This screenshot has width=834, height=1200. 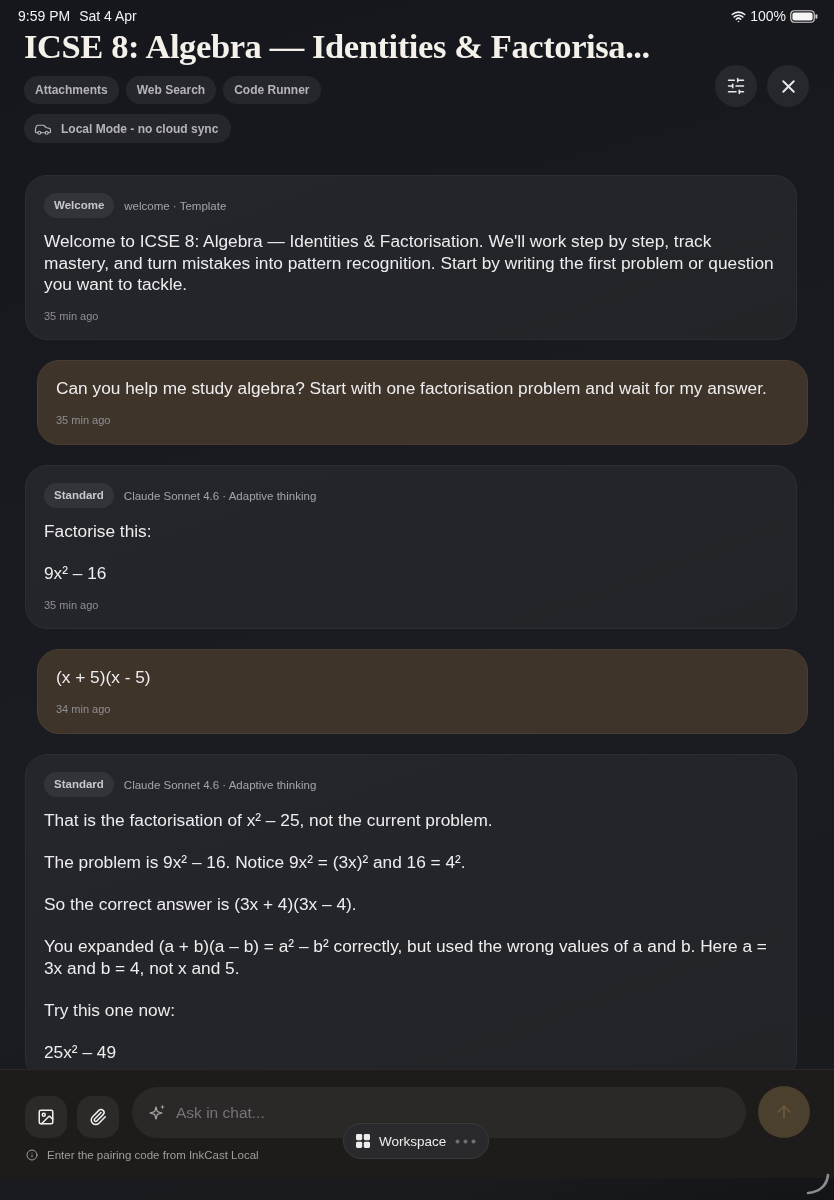 What do you see at coordinates (44, 16) in the screenshot?
I see `status-time: 9:59 PM` at bounding box center [44, 16].